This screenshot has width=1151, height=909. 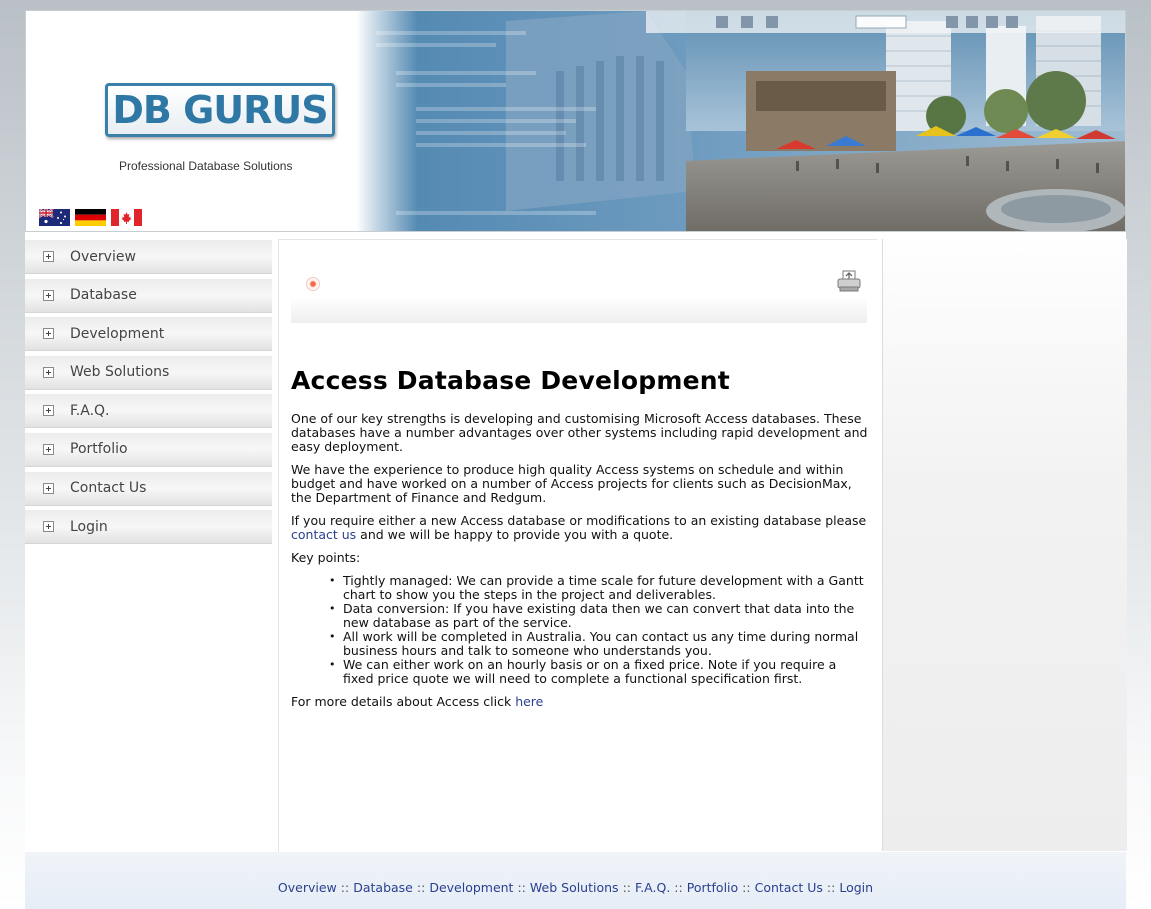 What do you see at coordinates (103, 256) in the screenshot?
I see `sidebar-item-label: Overview` at bounding box center [103, 256].